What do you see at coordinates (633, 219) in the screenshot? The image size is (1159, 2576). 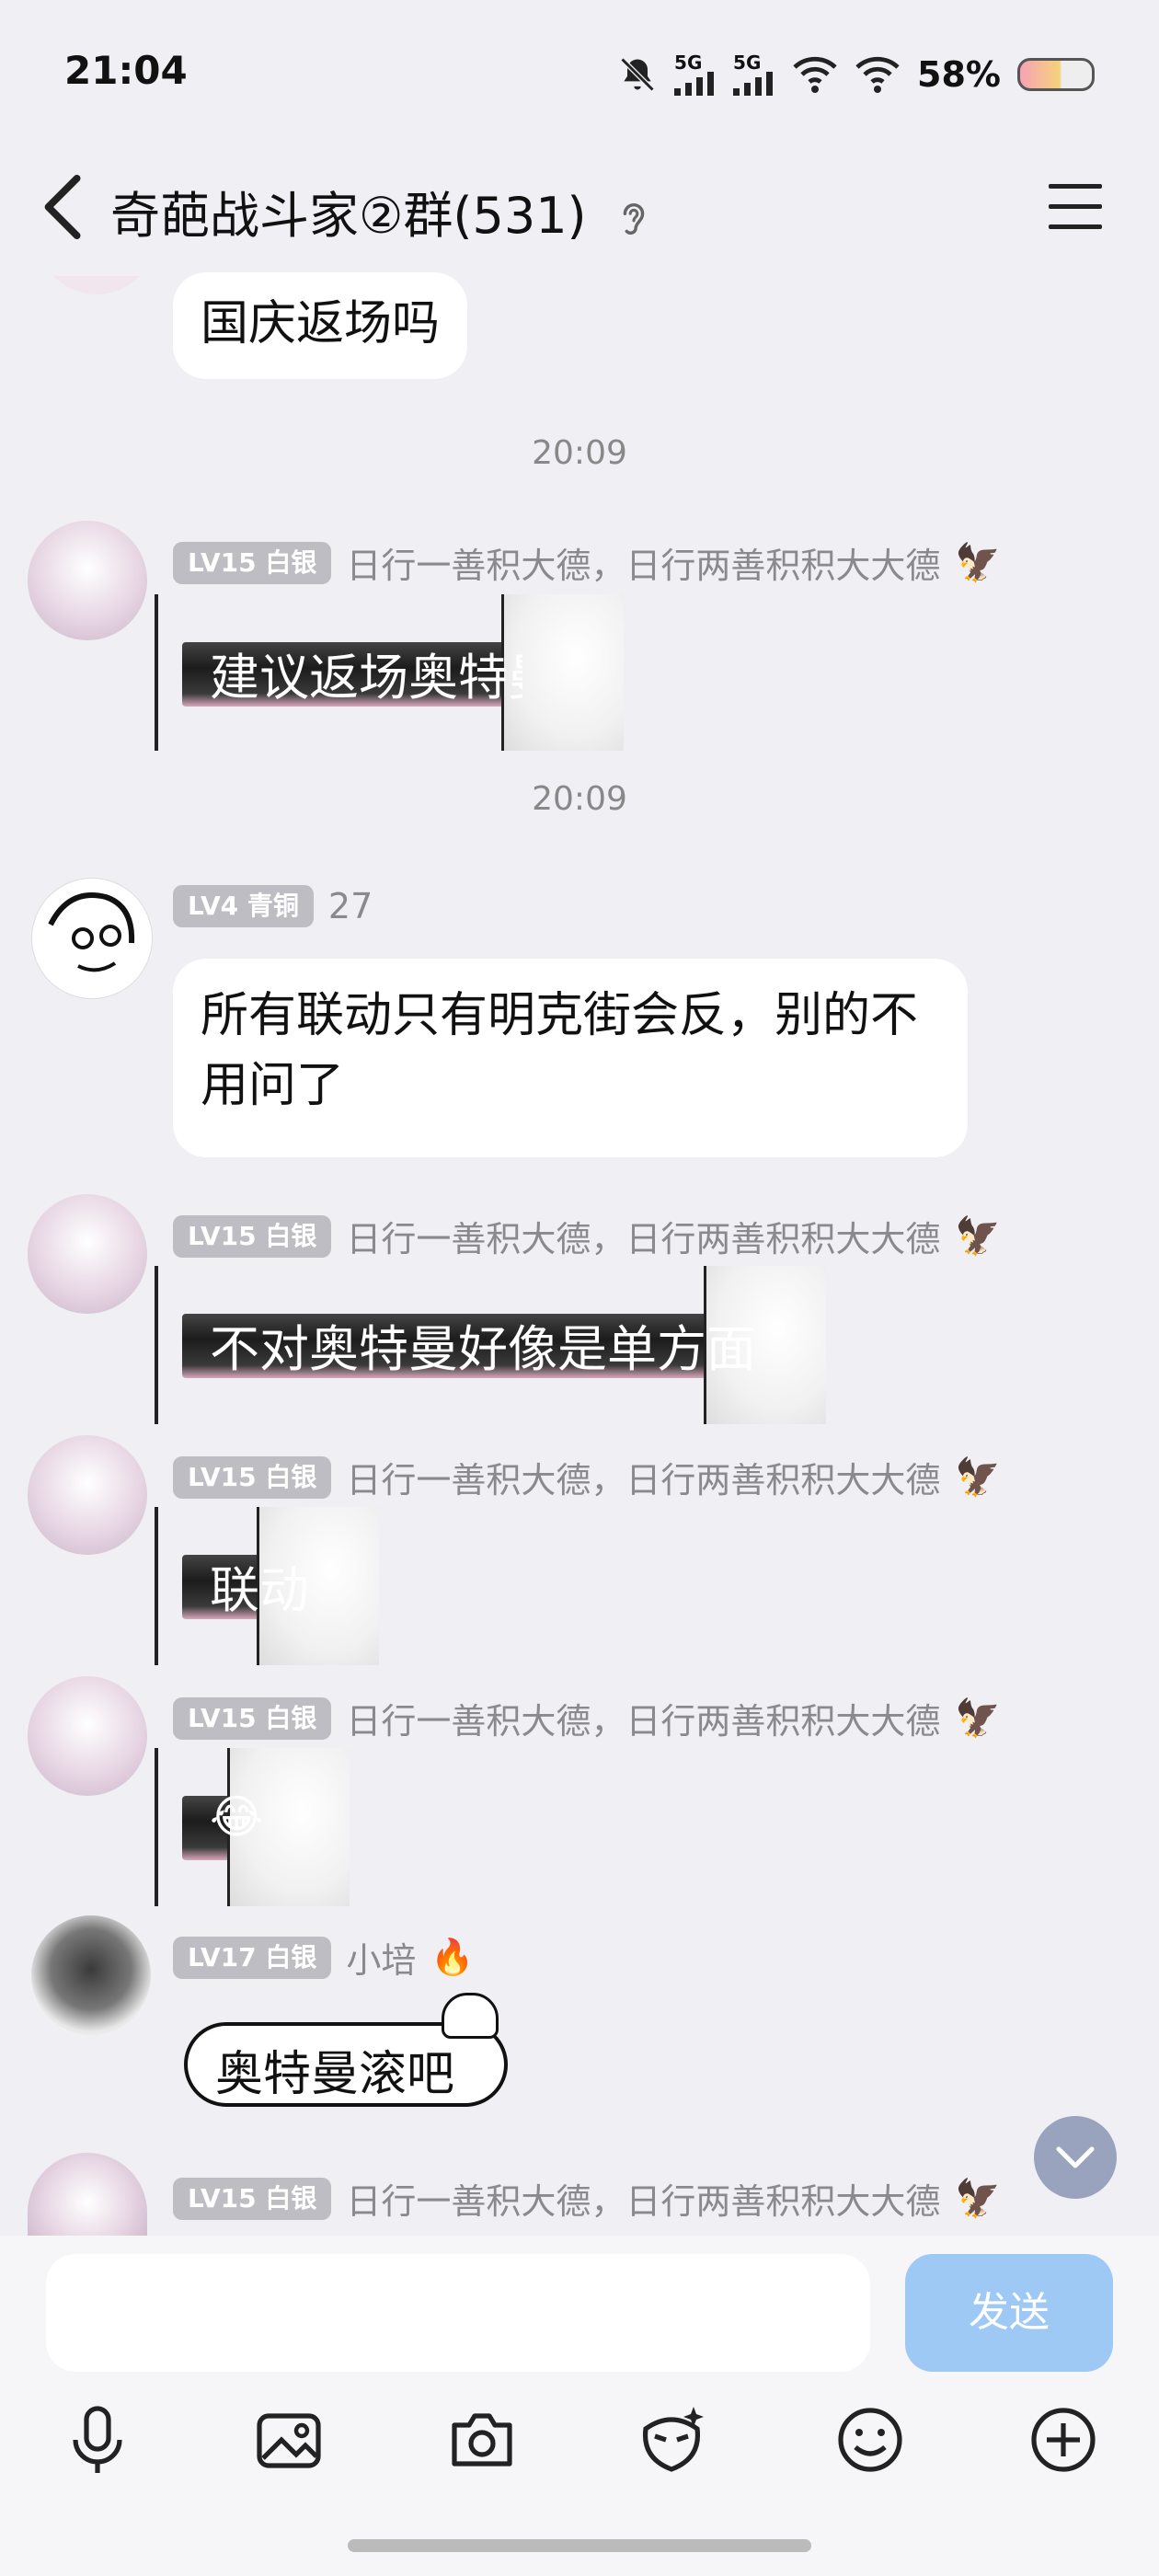 I see `ear-icon` at bounding box center [633, 219].